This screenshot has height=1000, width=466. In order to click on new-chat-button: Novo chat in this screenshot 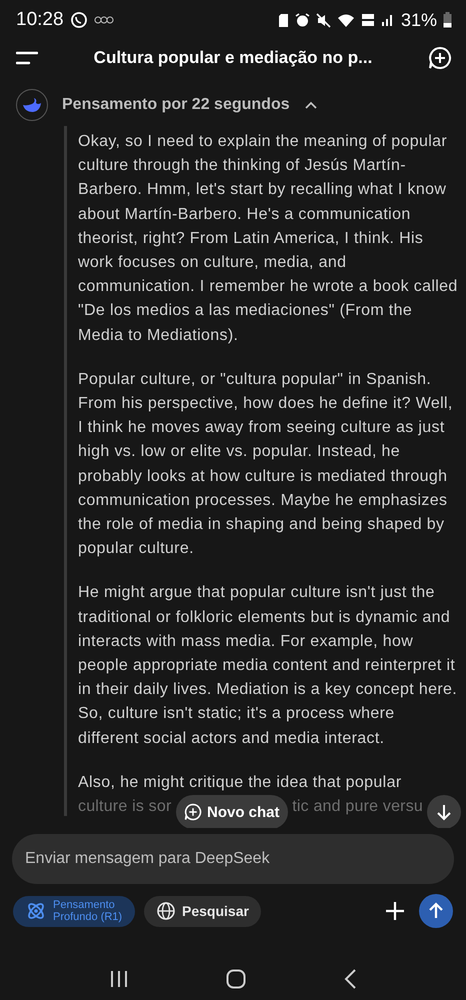, I will do `click(232, 811)`.